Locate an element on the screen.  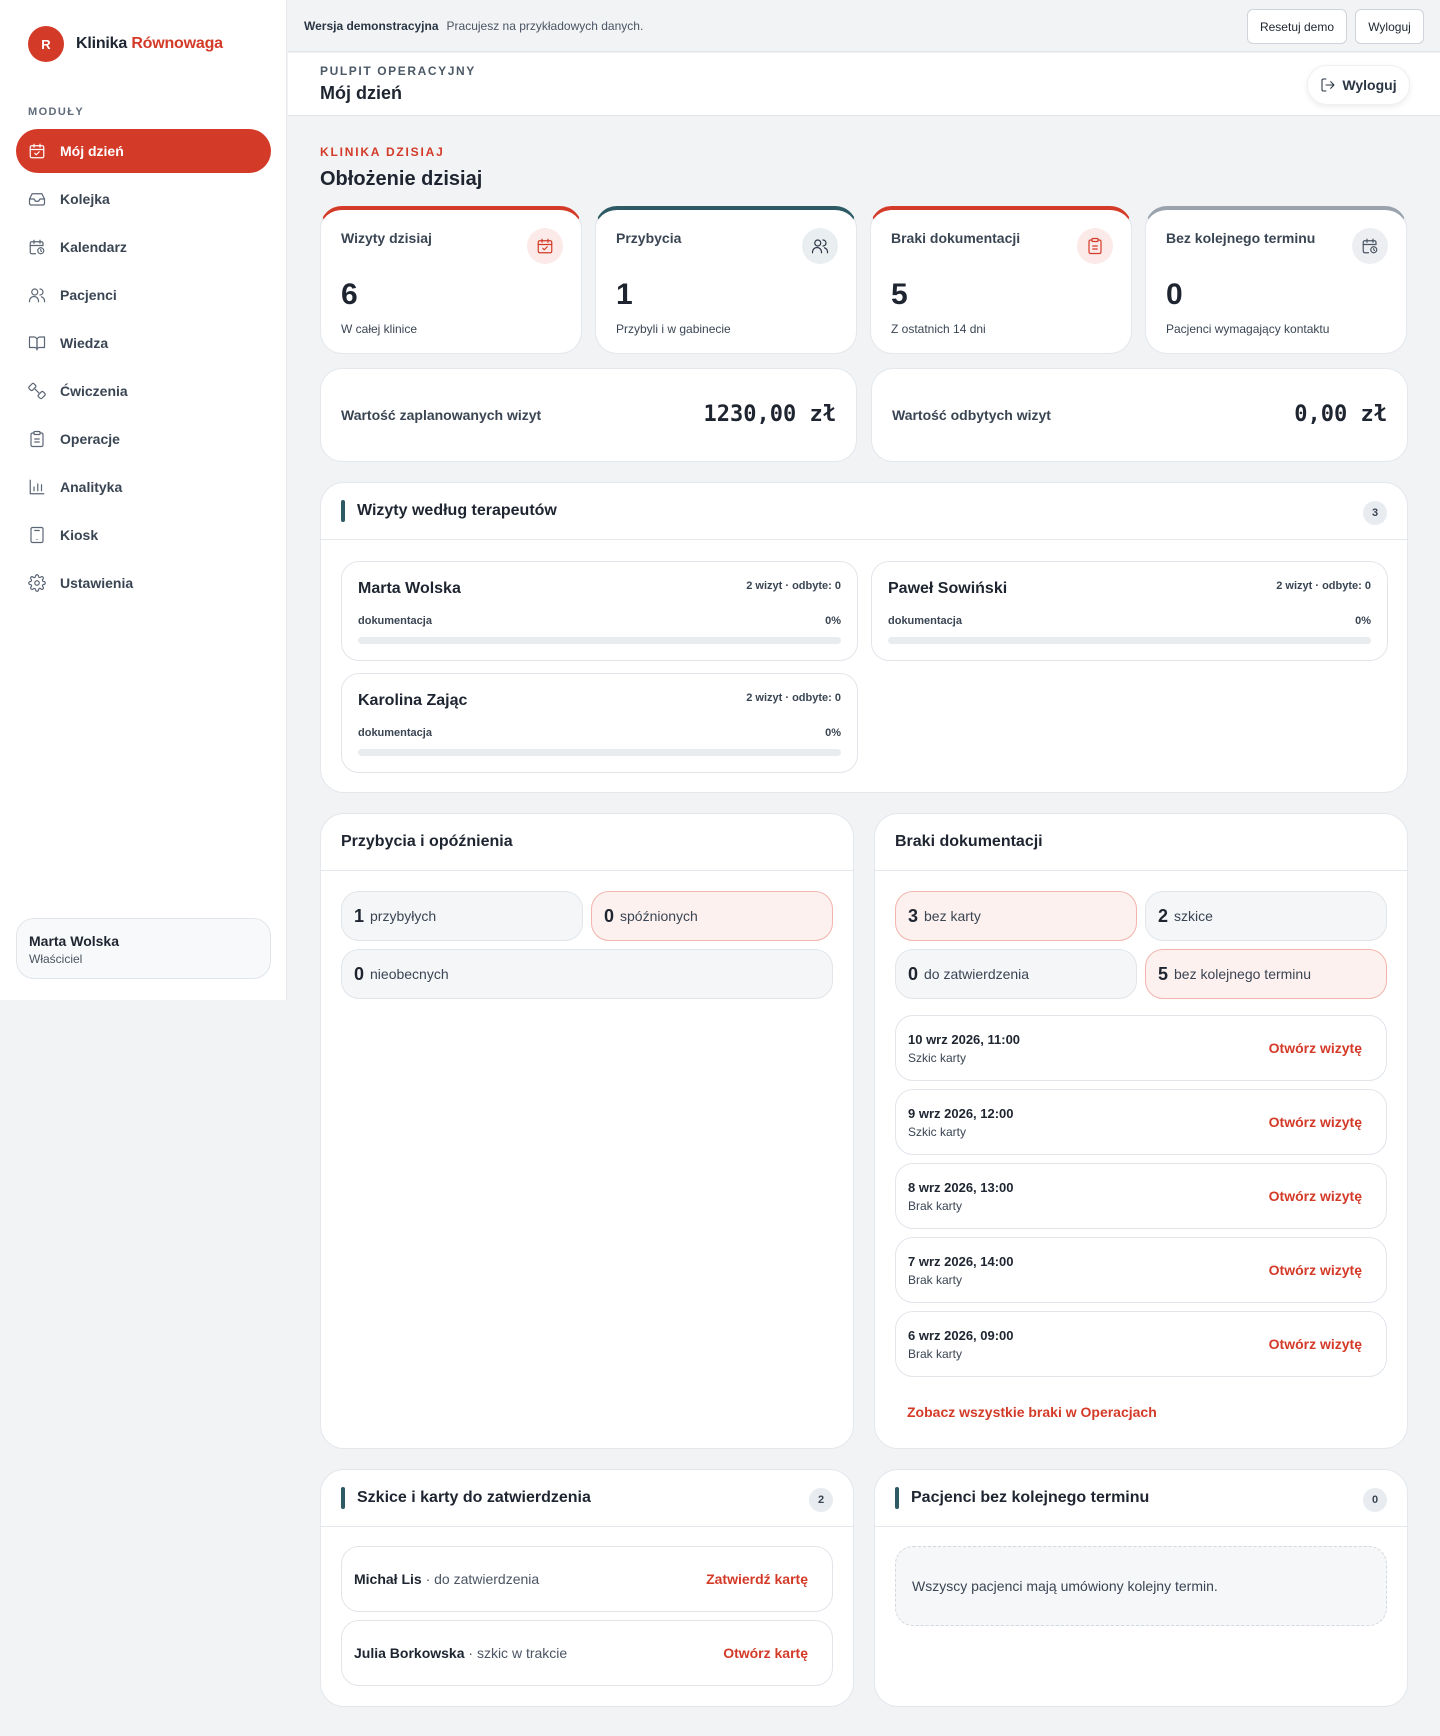
sidebar-item-ustawienia: Ustawienia is located at coordinates (143, 583).